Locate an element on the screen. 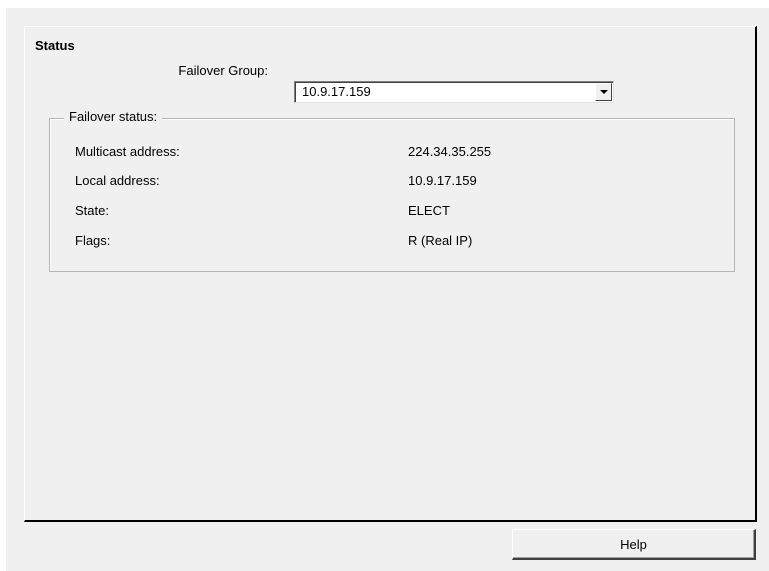  failover-group-label: Failover Group: is located at coordinates (223, 70).